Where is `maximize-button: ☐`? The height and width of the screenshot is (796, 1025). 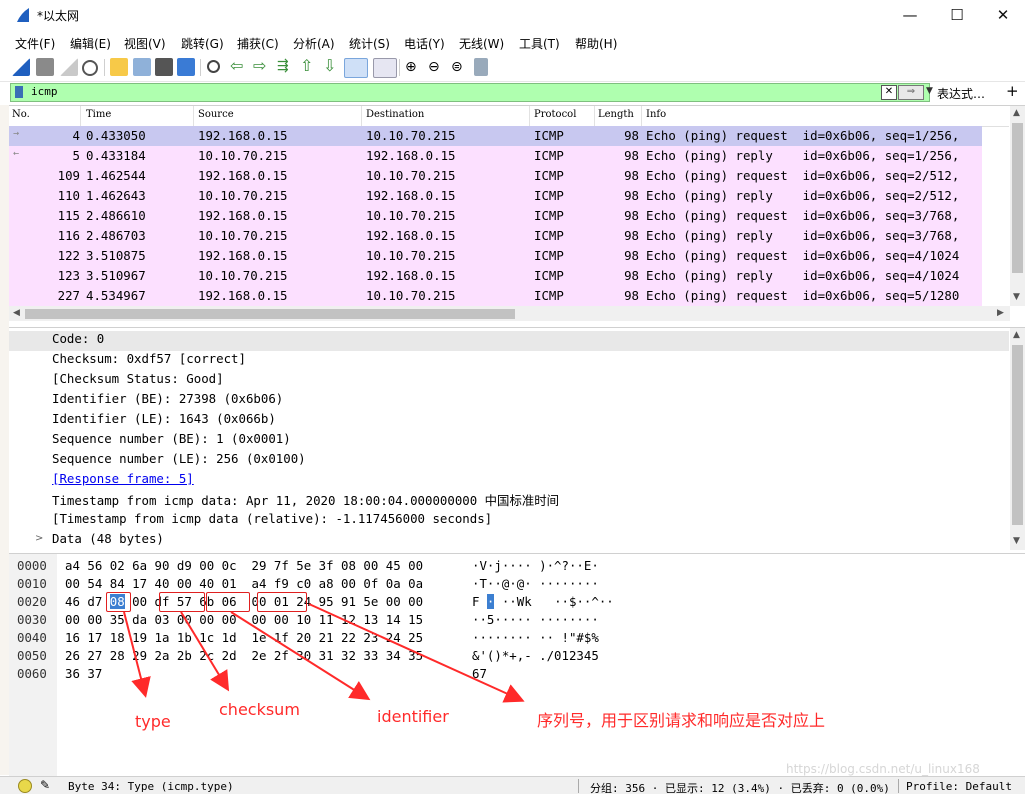
maximize-button: ☐ is located at coordinates (957, 15).